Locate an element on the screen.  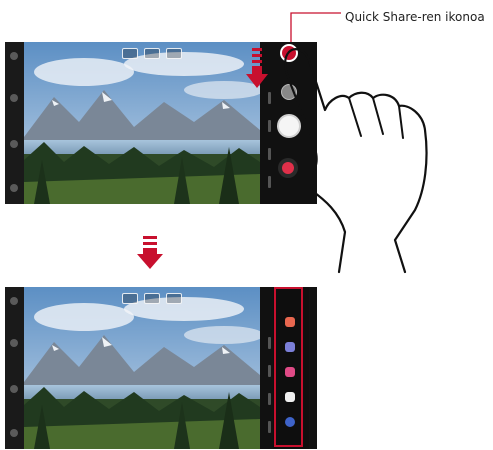
down-arrow-icon is located at coordinates (150, 252).